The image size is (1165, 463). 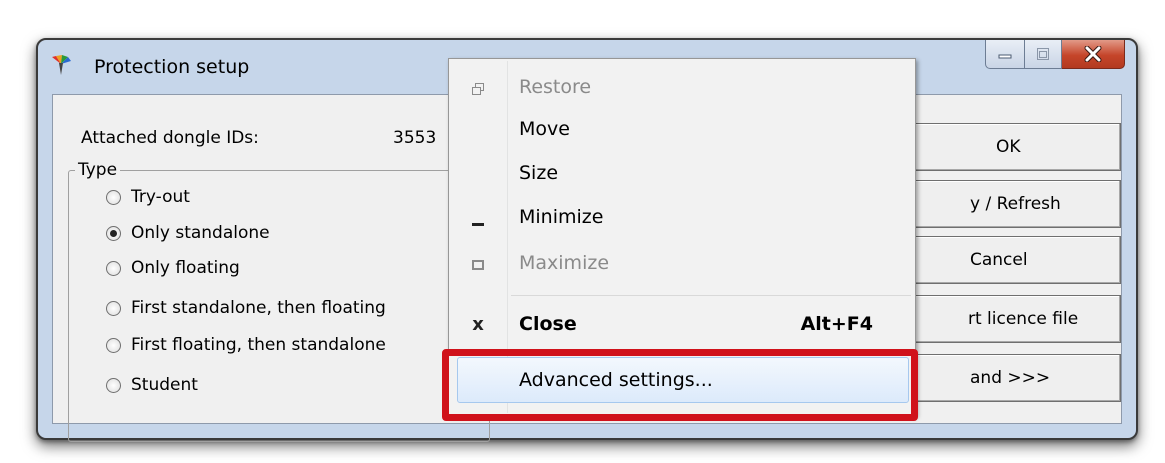 I want to click on radio-only-floating: Only floating, so click(x=173, y=268).